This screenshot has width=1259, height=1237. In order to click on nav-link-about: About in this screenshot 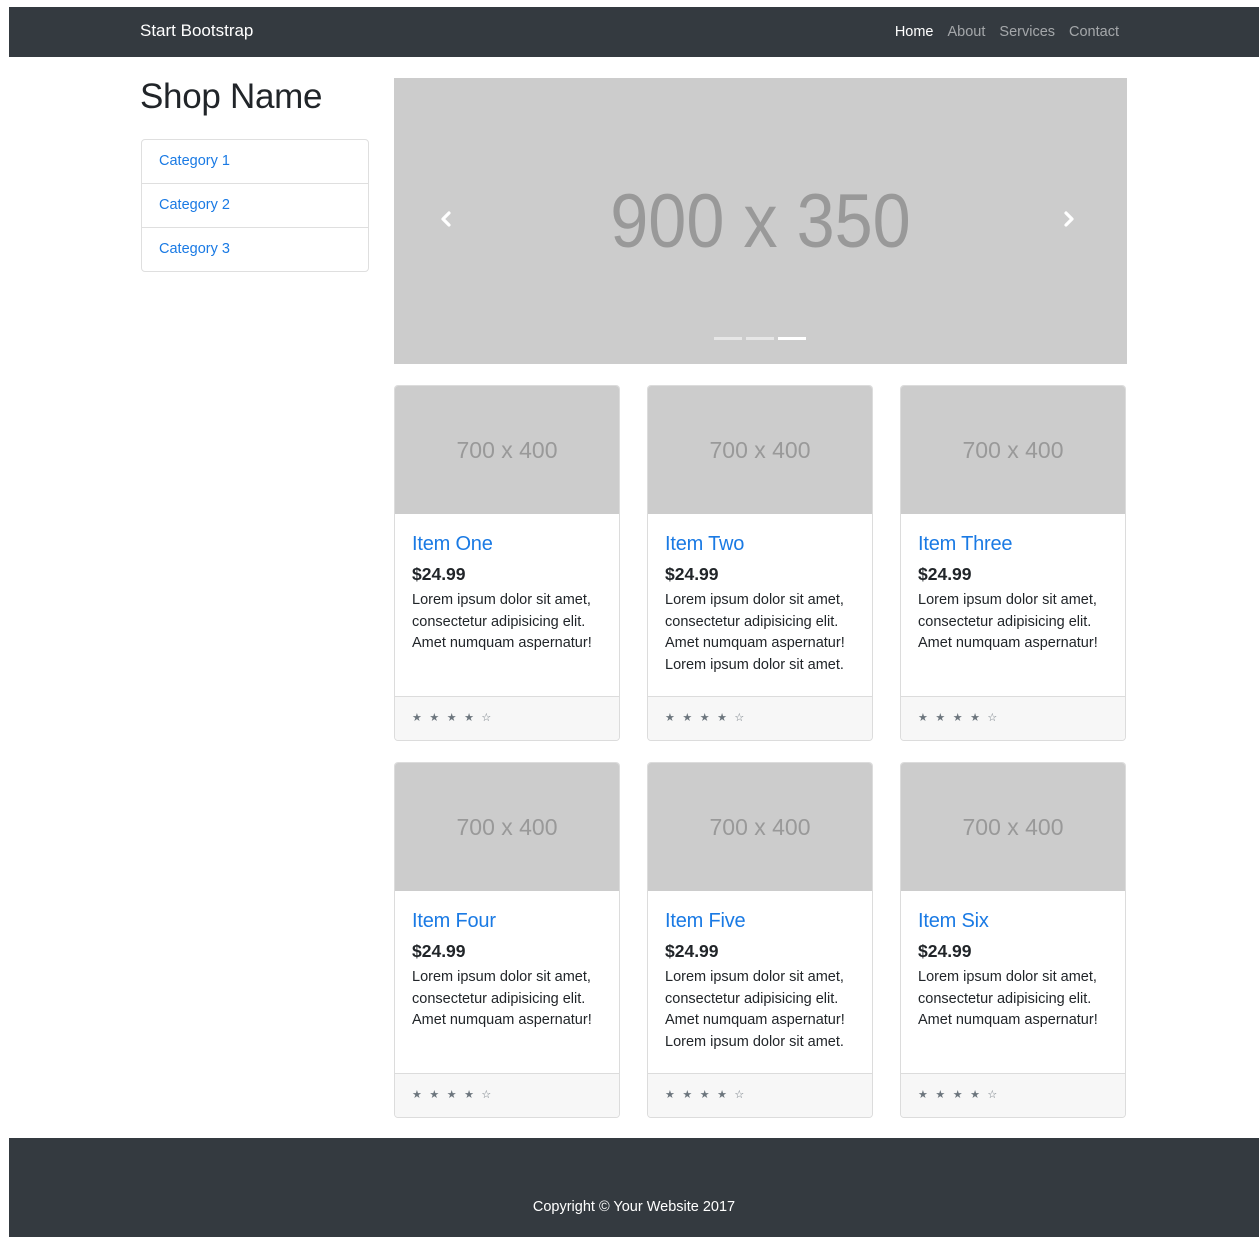, I will do `click(967, 32)`.